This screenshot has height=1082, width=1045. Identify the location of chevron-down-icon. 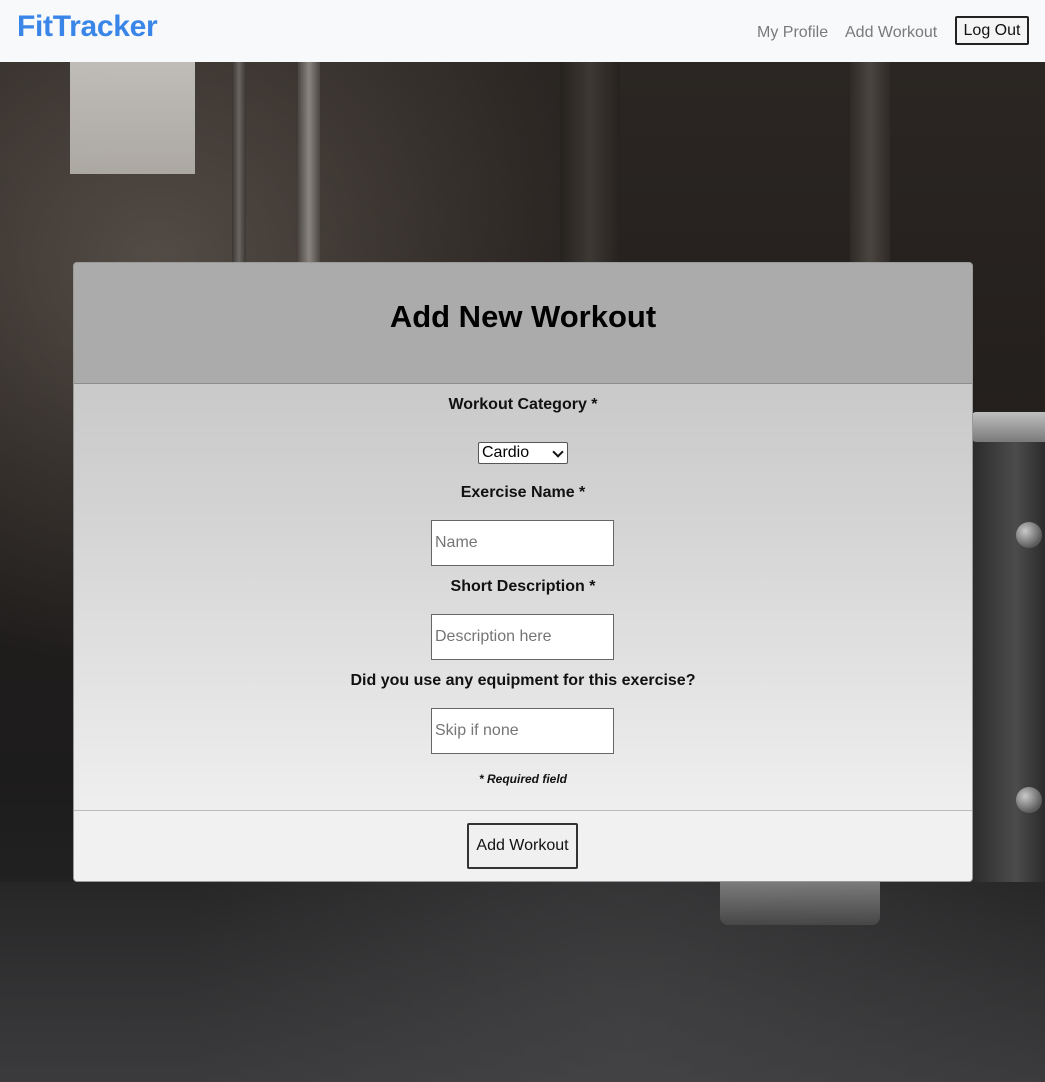
(558, 452).